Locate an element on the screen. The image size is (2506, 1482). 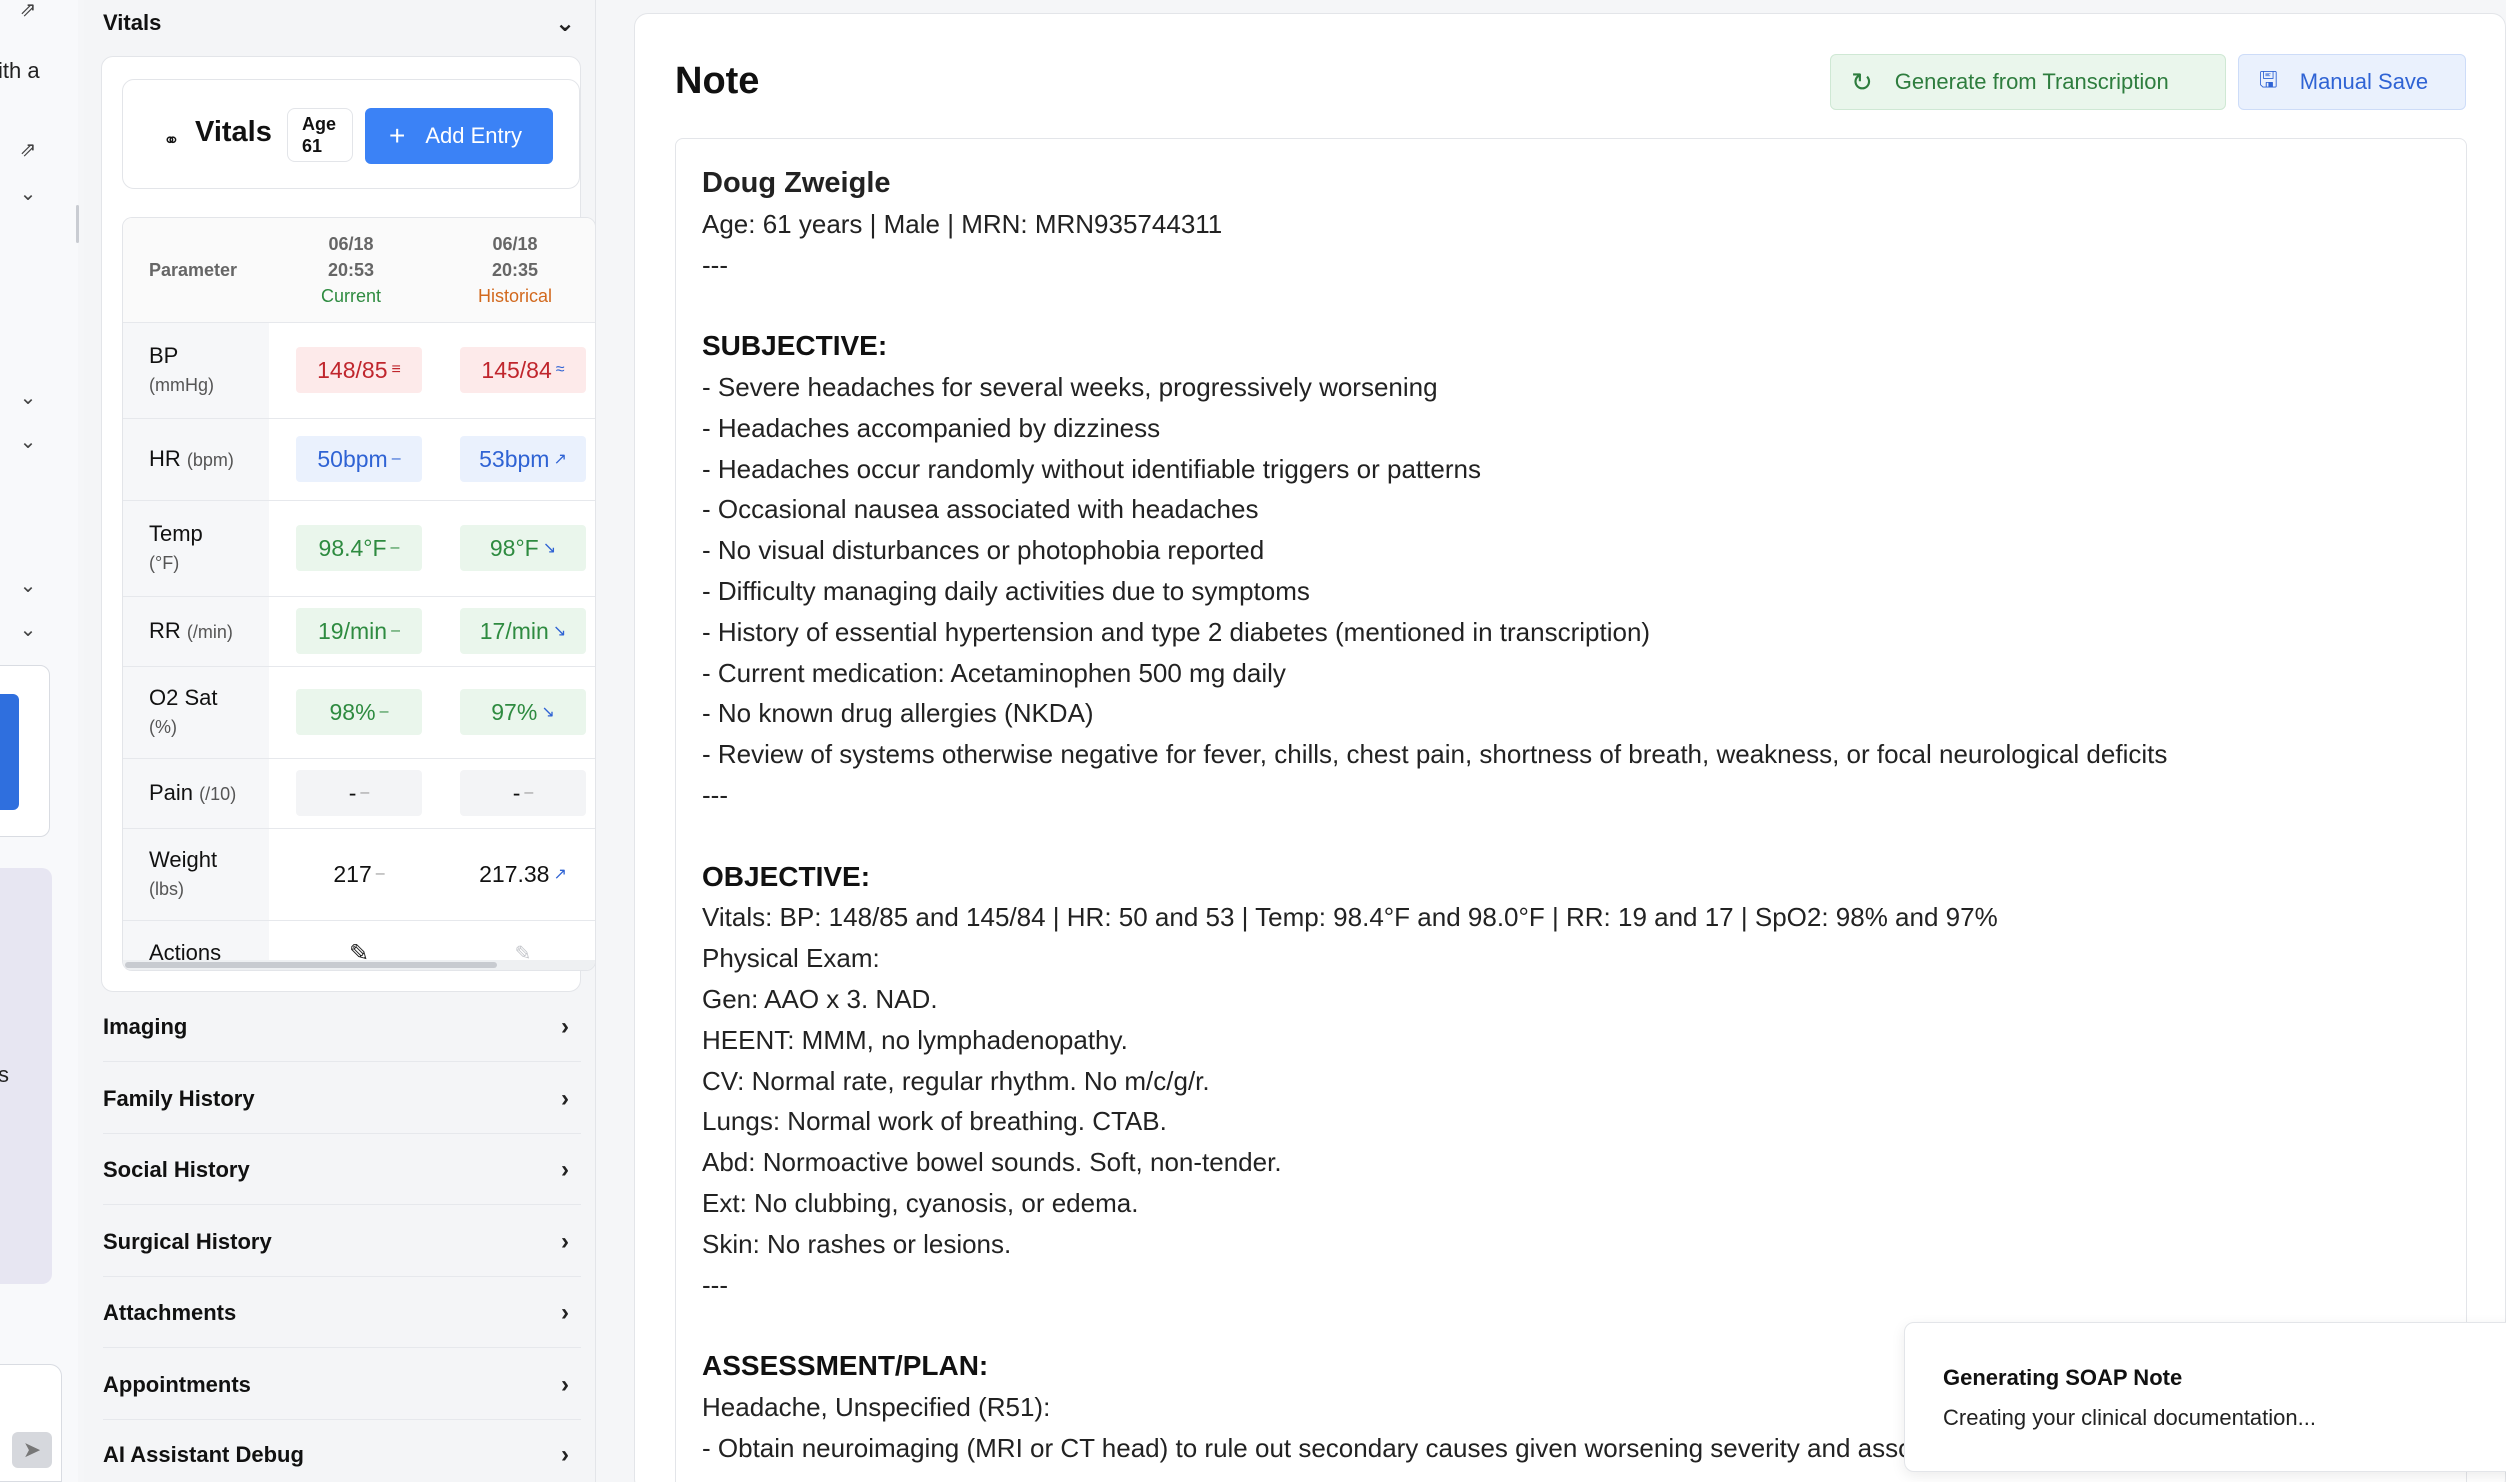
age-value: 61 is located at coordinates (312, 146).